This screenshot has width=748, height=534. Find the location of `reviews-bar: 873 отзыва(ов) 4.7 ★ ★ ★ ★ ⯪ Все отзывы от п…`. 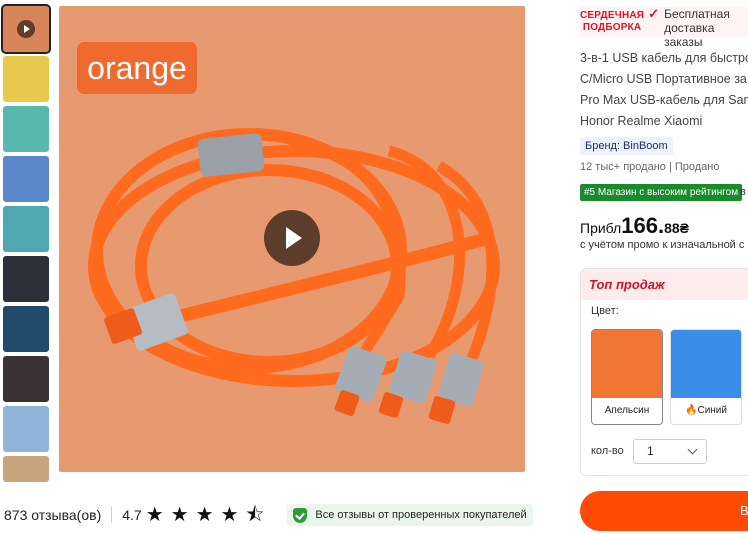

reviews-bar: 873 отзыва(ов) 4.7 ★ ★ ★ ★ ⯪ Все отзывы от п… is located at coordinates (274, 515).